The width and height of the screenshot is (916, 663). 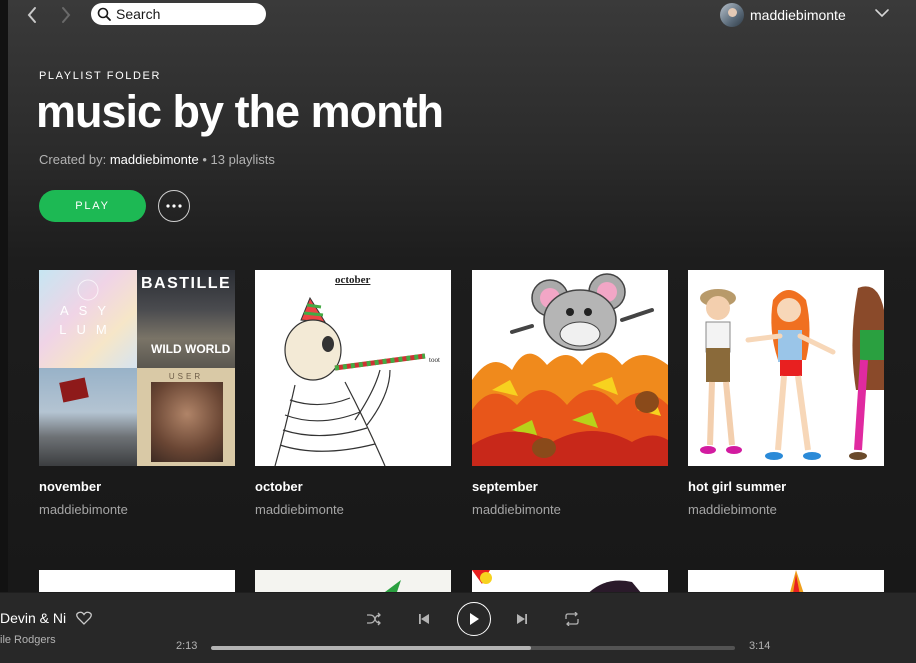 I want to click on dancing-girls-illustration, so click(x=792, y=373).